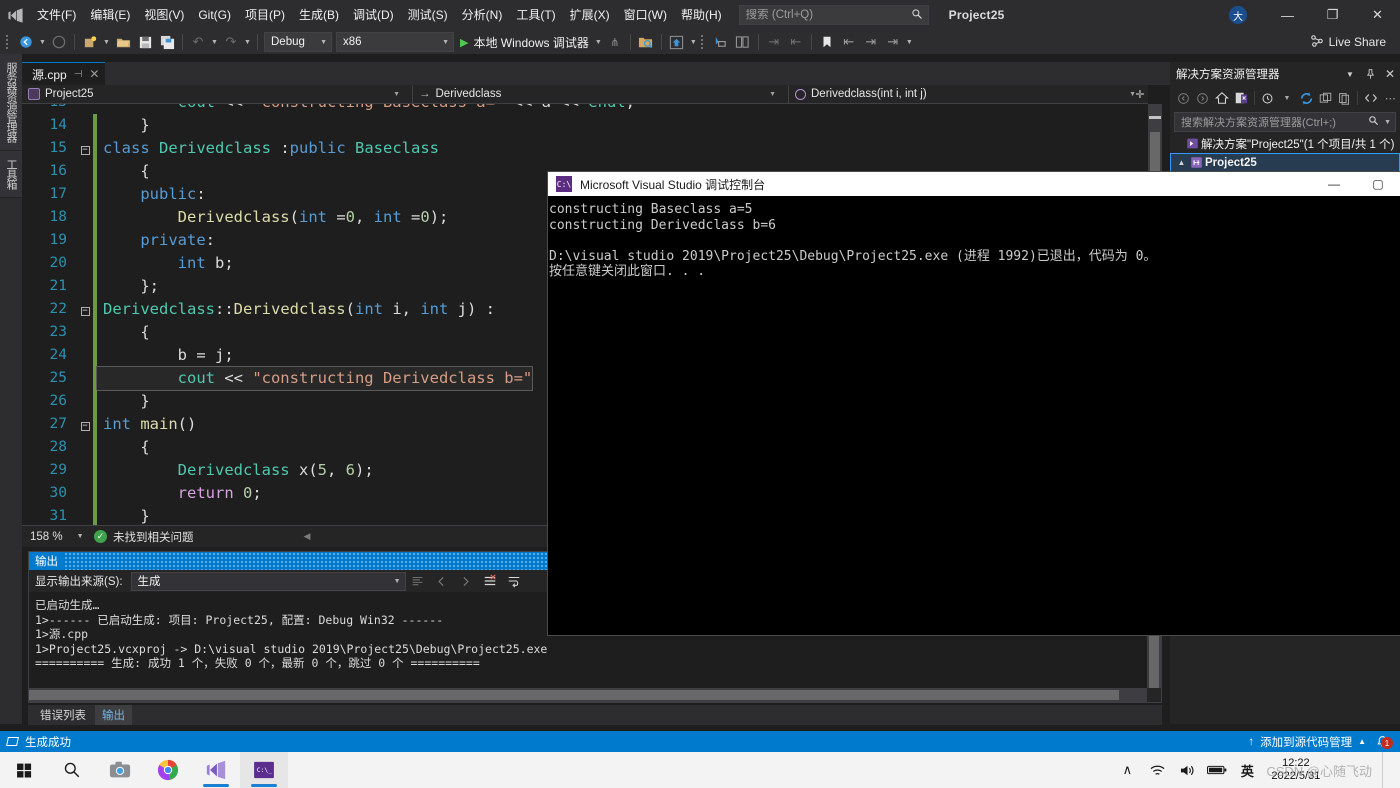 The image size is (1400, 788). Describe the element at coordinates (1295, 770) in the screenshot. I see `taskbar-clock: 12:22 2022/5/31` at that location.